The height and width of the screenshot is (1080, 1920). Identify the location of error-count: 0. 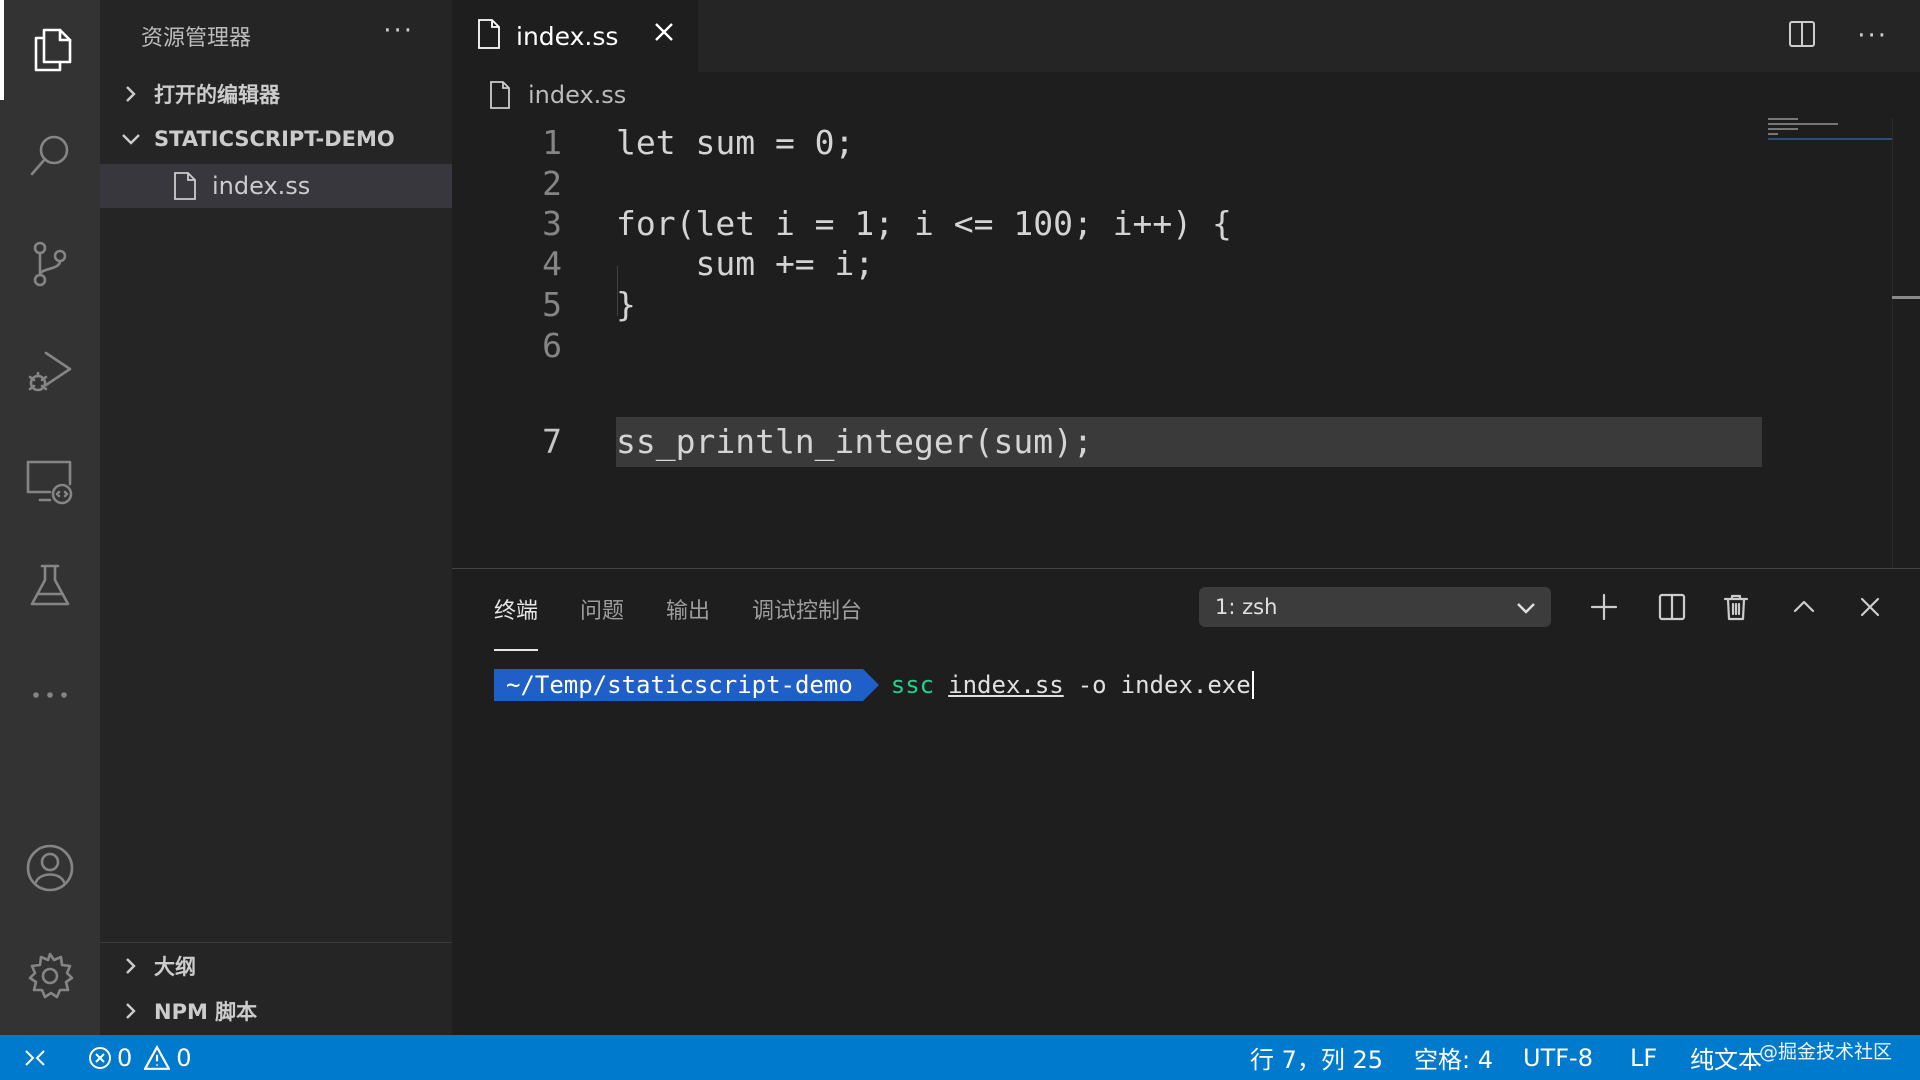
(125, 1057).